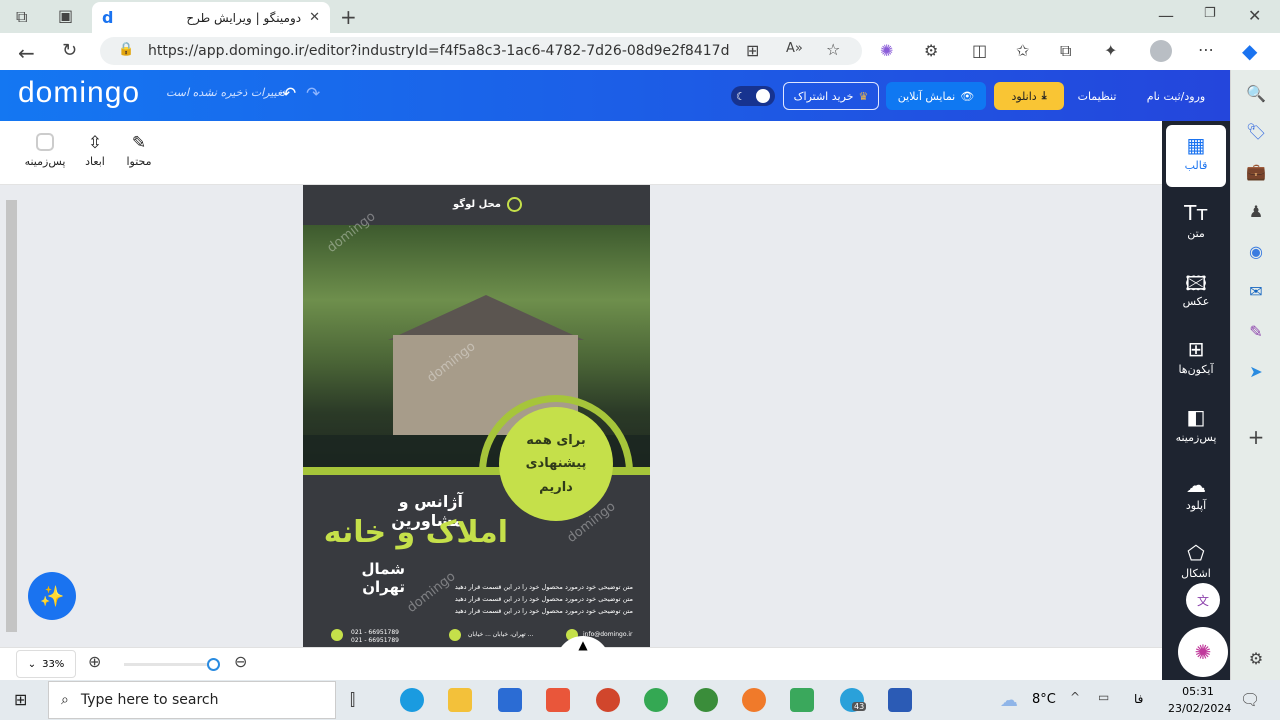 Image resolution: width=1280 pixels, height=720 pixels. Describe the element at coordinates (510, 700) in the screenshot. I see `store-icon` at that location.